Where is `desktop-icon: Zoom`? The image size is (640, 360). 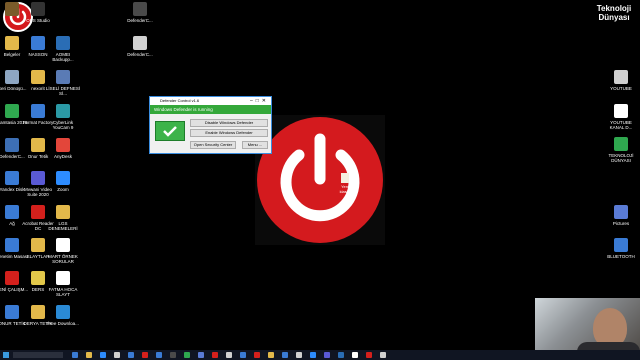
desktop-icon: Zoom is located at coordinates (63, 181).